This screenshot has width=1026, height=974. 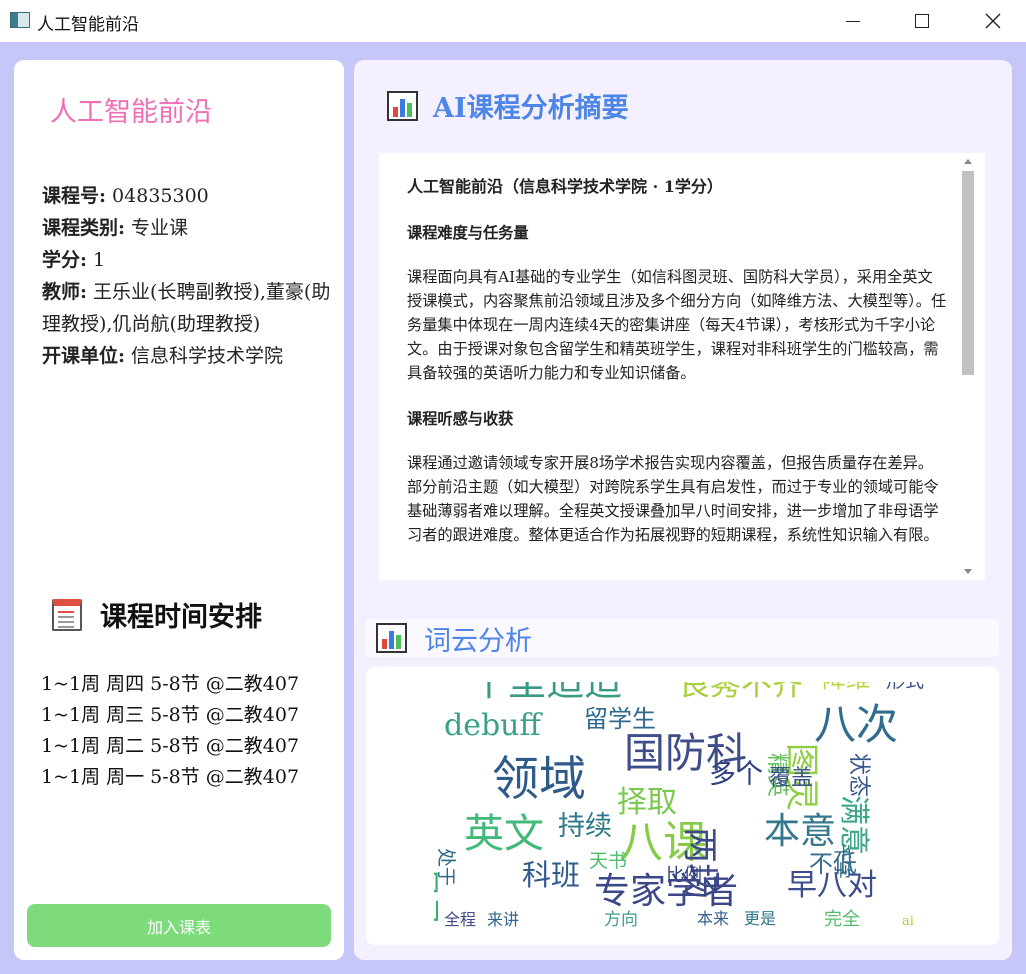 I want to click on info-value: 04835300, so click(x=157, y=196).